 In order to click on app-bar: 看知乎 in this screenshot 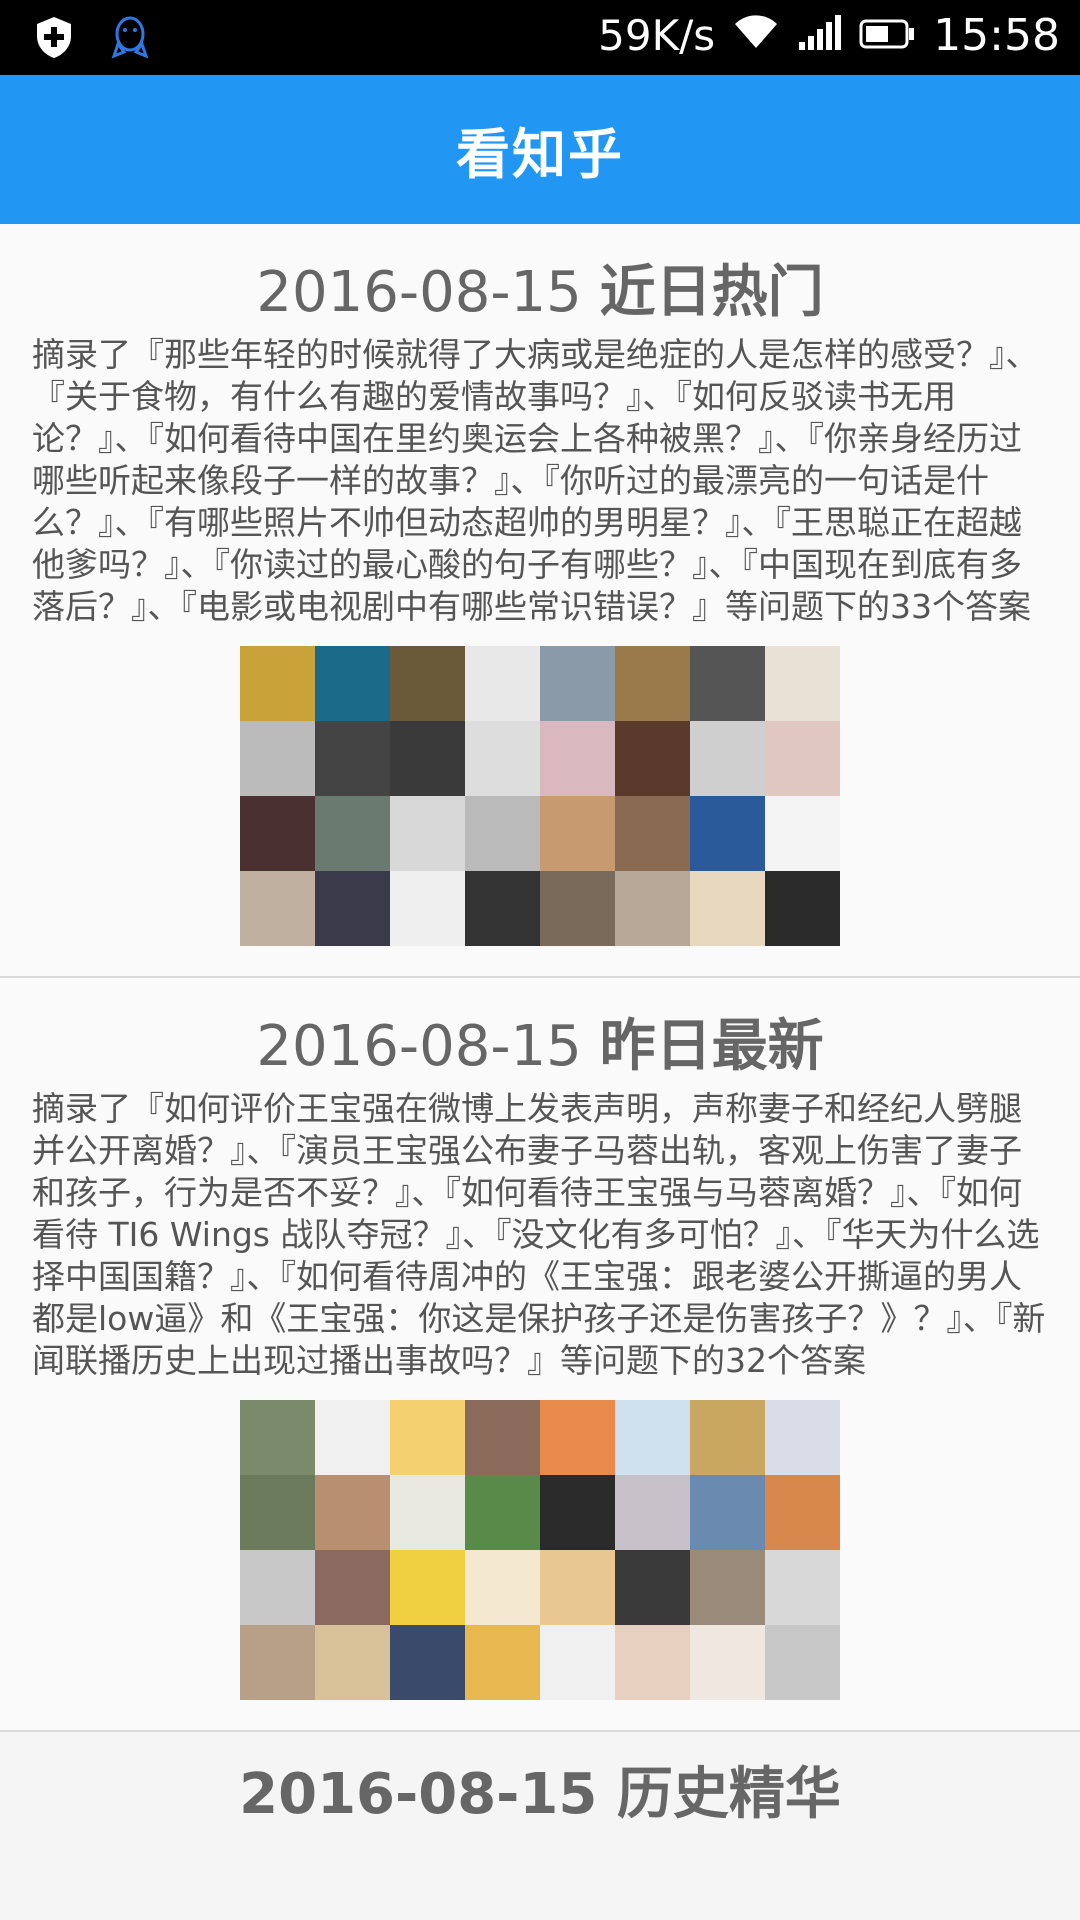, I will do `click(540, 149)`.